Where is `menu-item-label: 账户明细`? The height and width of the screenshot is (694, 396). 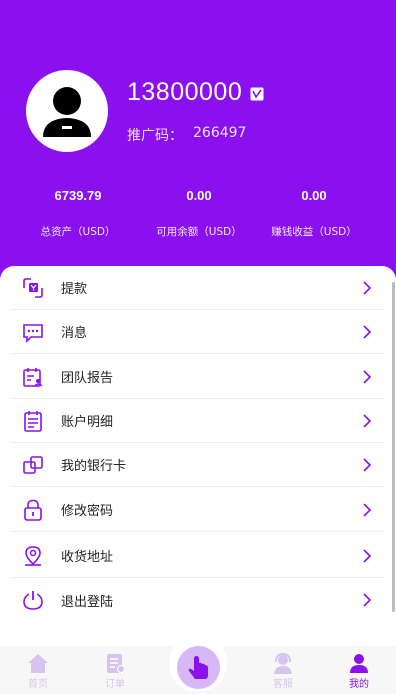 menu-item-label: 账户明细 is located at coordinates (87, 422).